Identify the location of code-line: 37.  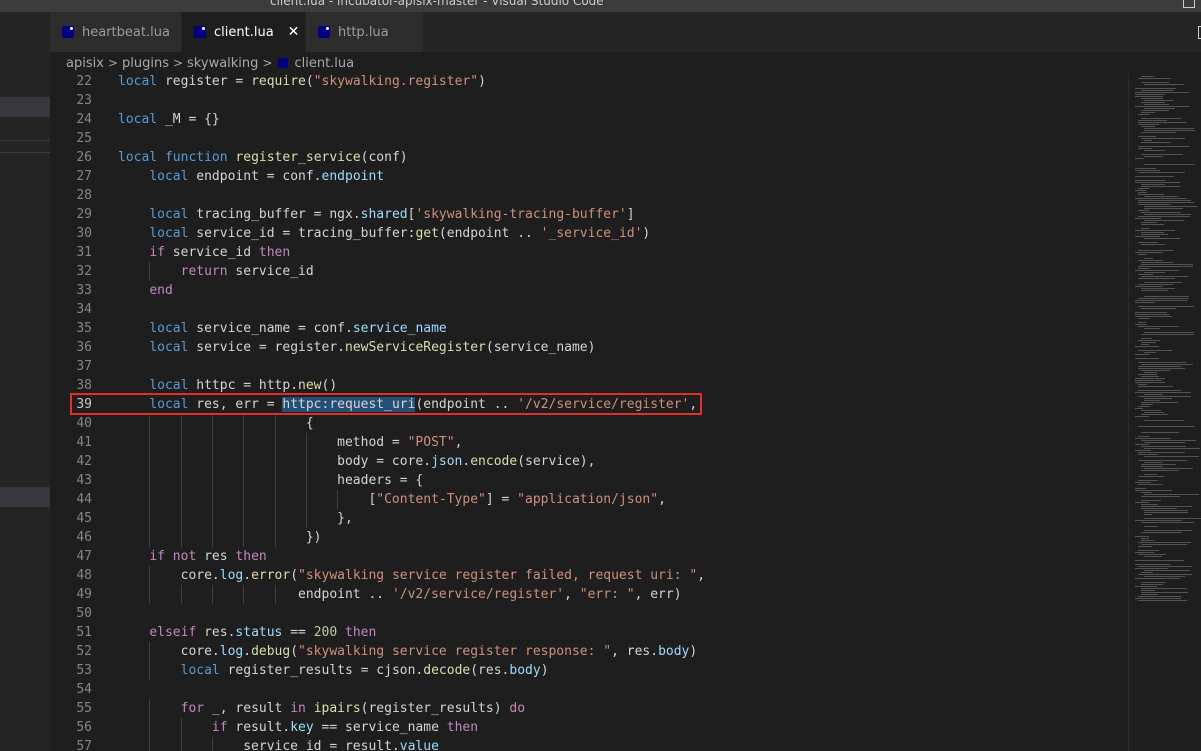
(589, 366).